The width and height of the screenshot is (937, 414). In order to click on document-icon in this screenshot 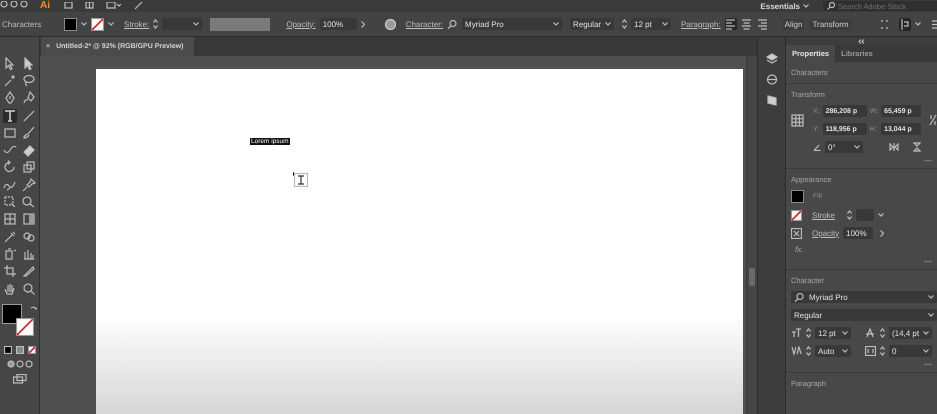, I will do `click(68, 6)`.